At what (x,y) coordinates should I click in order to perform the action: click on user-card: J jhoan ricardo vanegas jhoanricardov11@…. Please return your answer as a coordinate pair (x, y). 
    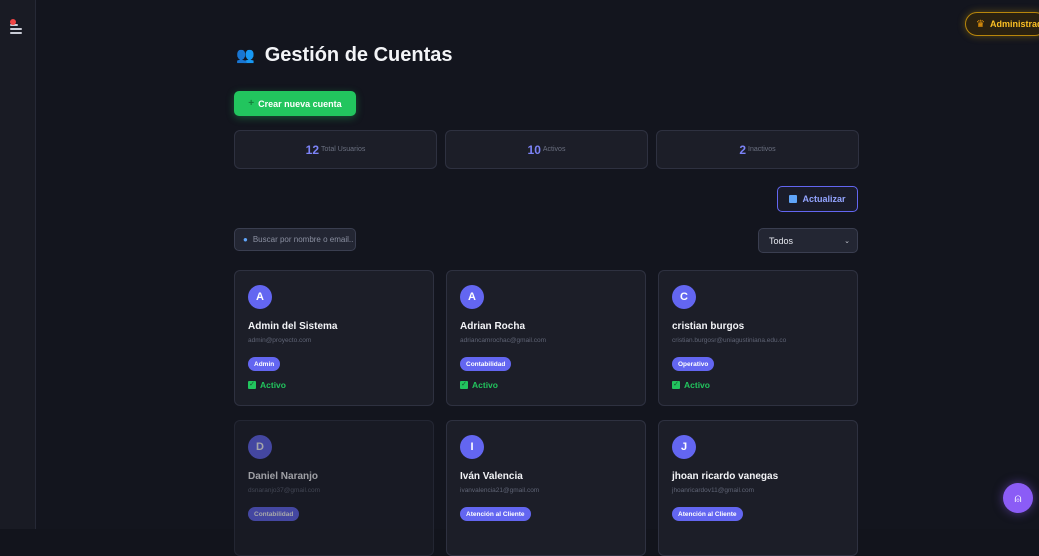
    Looking at the image, I should click on (758, 488).